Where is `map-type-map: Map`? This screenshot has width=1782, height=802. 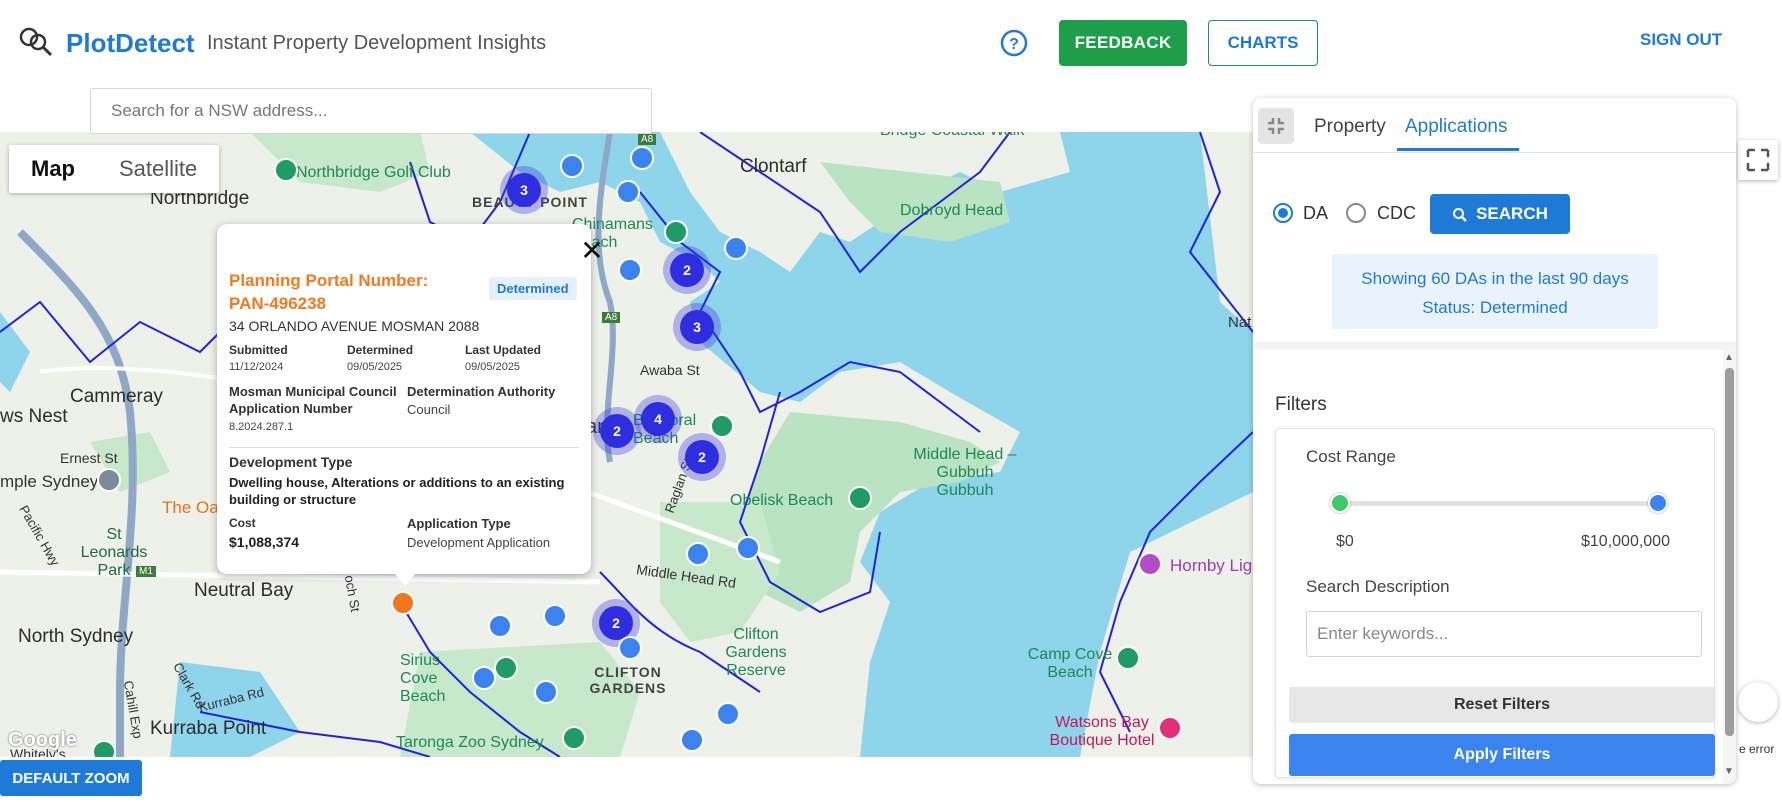 map-type-map: Map is located at coordinates (53, 169).